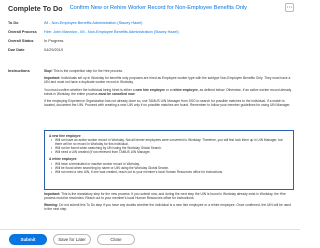  Describe the element at coordinates (72, 239) in the screenshot. I see `save-for-later-button: Save for Later` at that location.